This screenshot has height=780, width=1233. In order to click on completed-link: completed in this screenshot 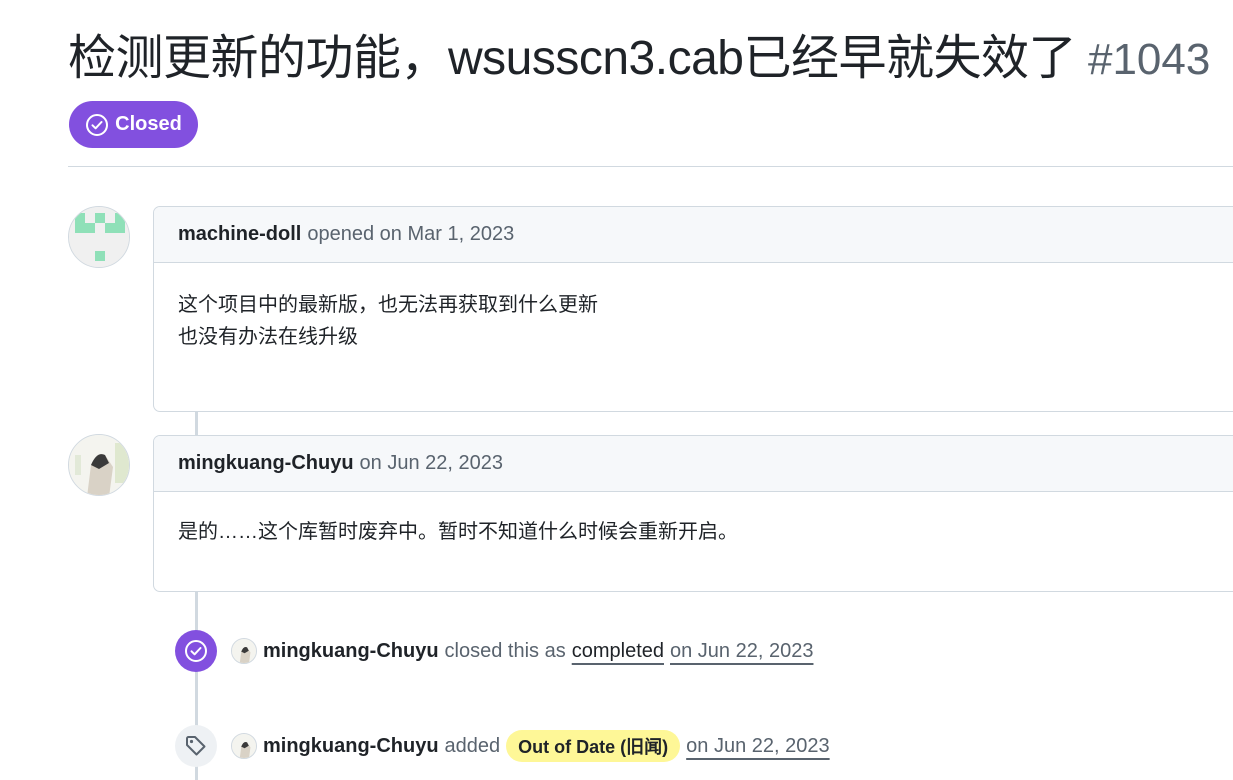, I will do `click(618, 651)`.